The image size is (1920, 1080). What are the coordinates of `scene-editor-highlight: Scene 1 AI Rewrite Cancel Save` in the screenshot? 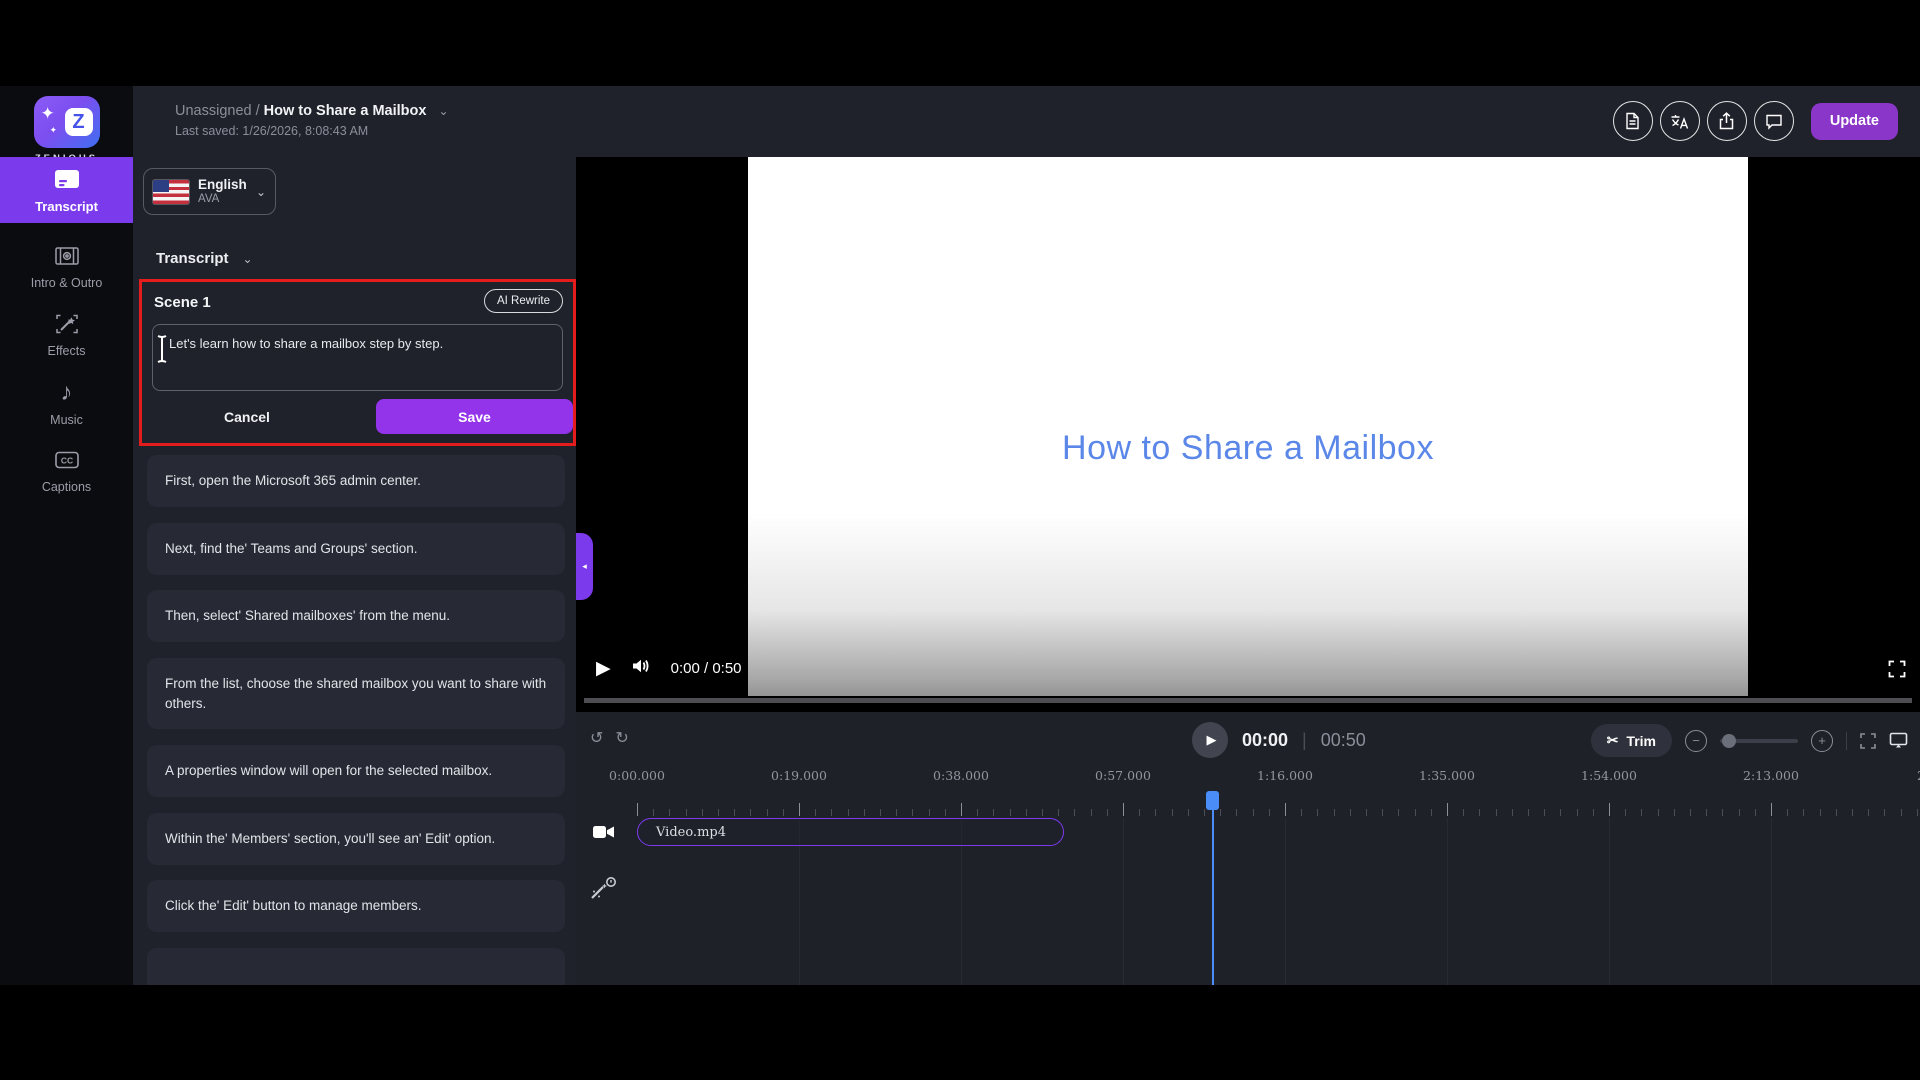 It's located at (357, 362).